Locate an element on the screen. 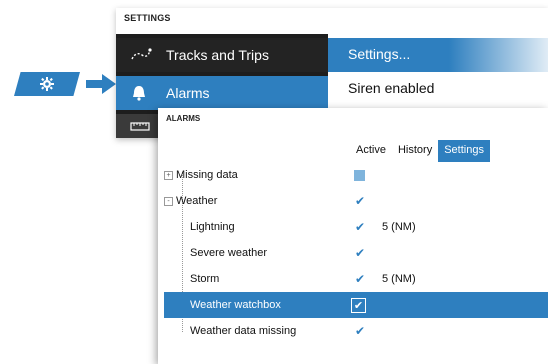 The width and height of the screenshot is (548, 364). settings-gear-tile is located at coordinates (47, 84).